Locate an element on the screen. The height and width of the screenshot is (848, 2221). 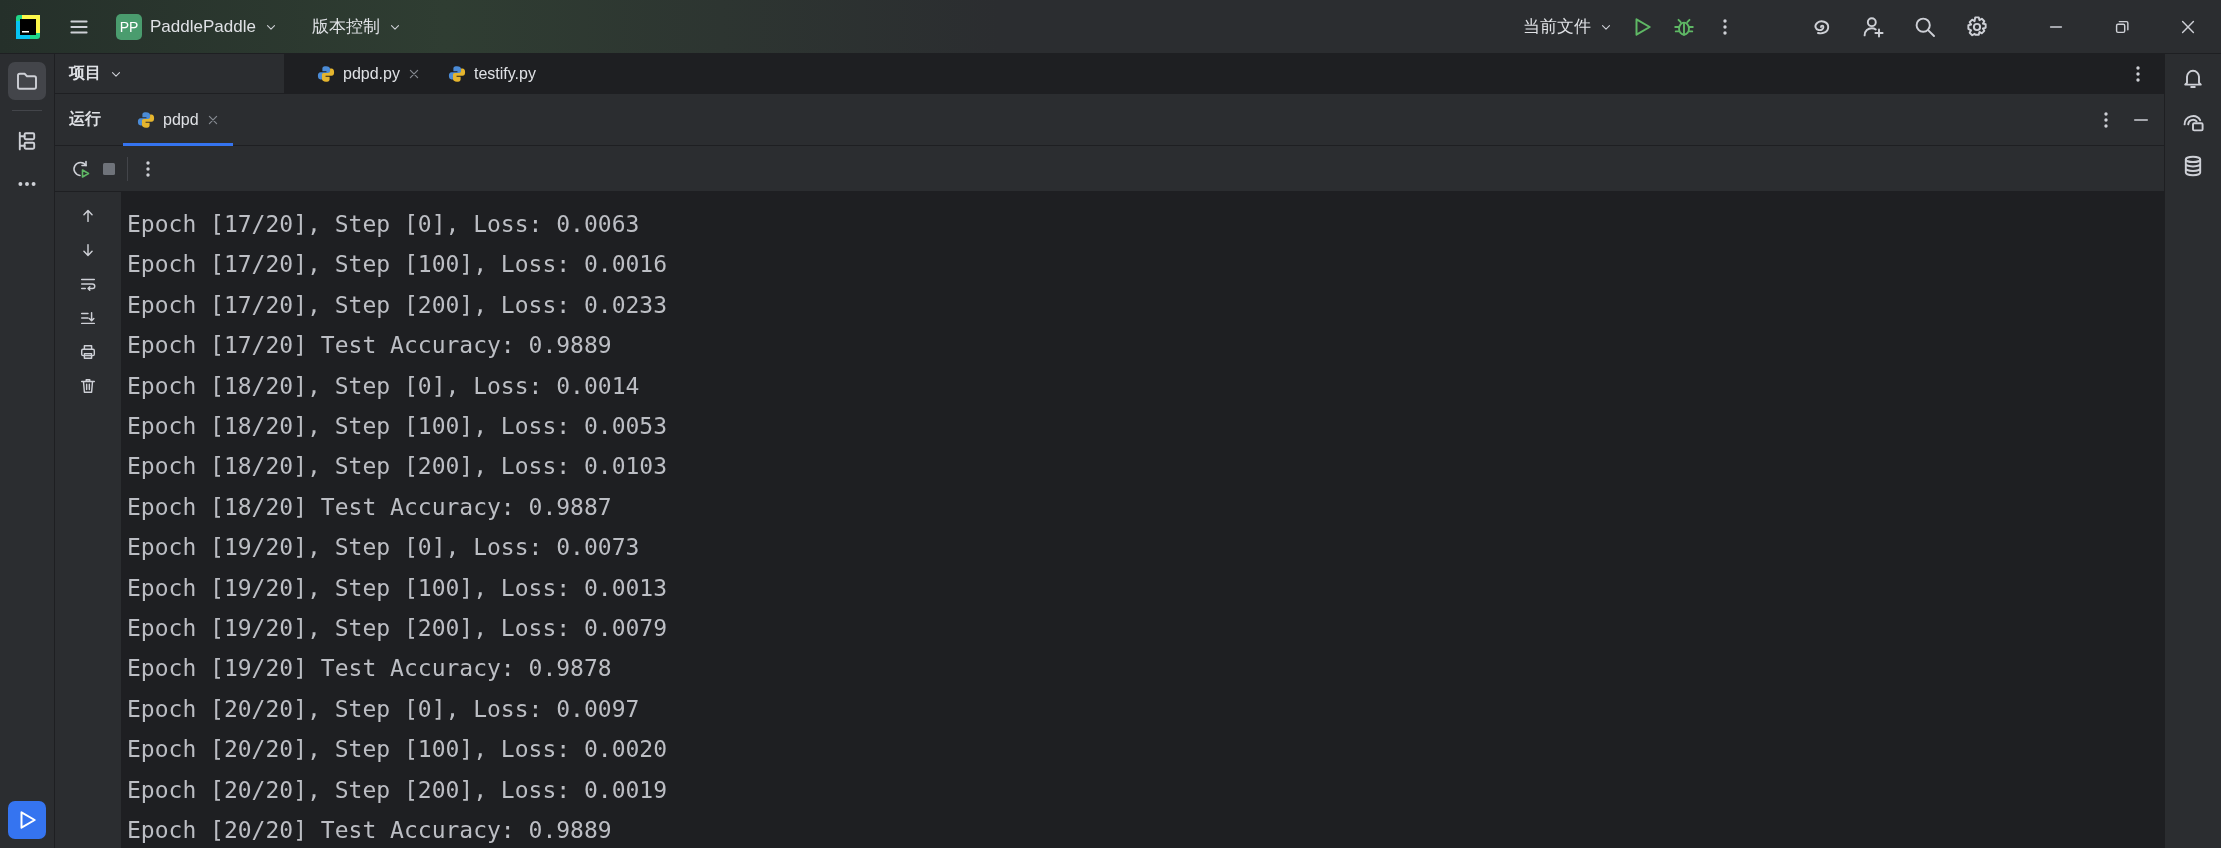
tab-label: pdpd.py is located at coordinates (371, 73).